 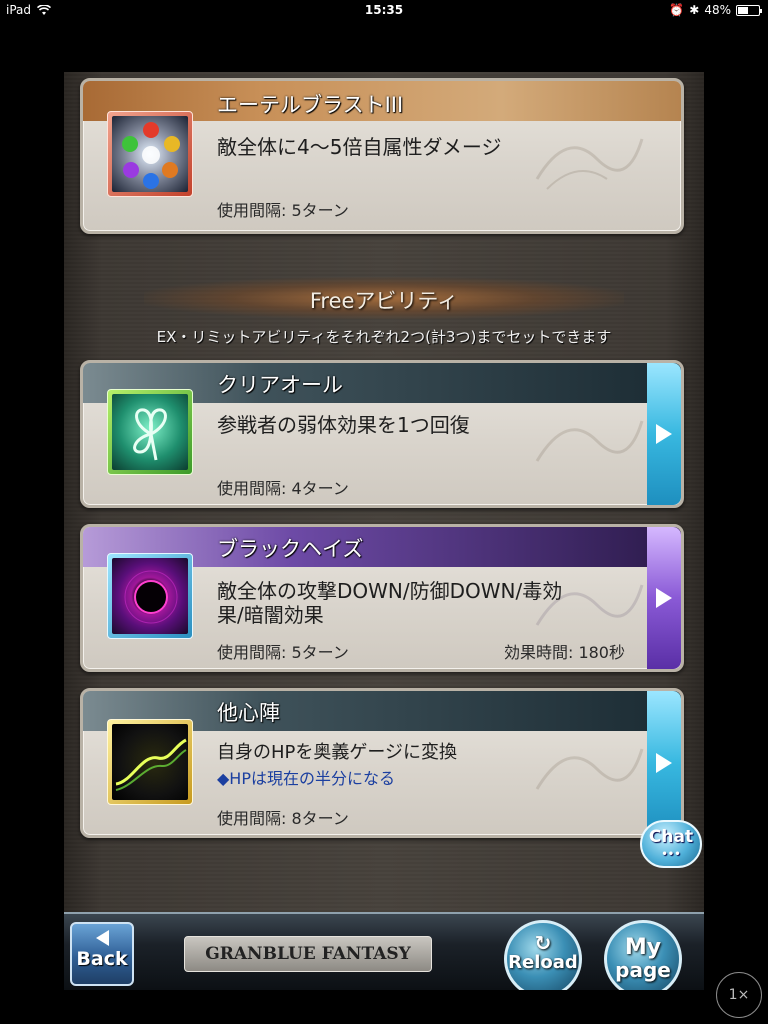 What do you see at coordinates (248, 713) in the screenshot?
I see `ability-title: 他心陣` at bounding box center [248, 713].